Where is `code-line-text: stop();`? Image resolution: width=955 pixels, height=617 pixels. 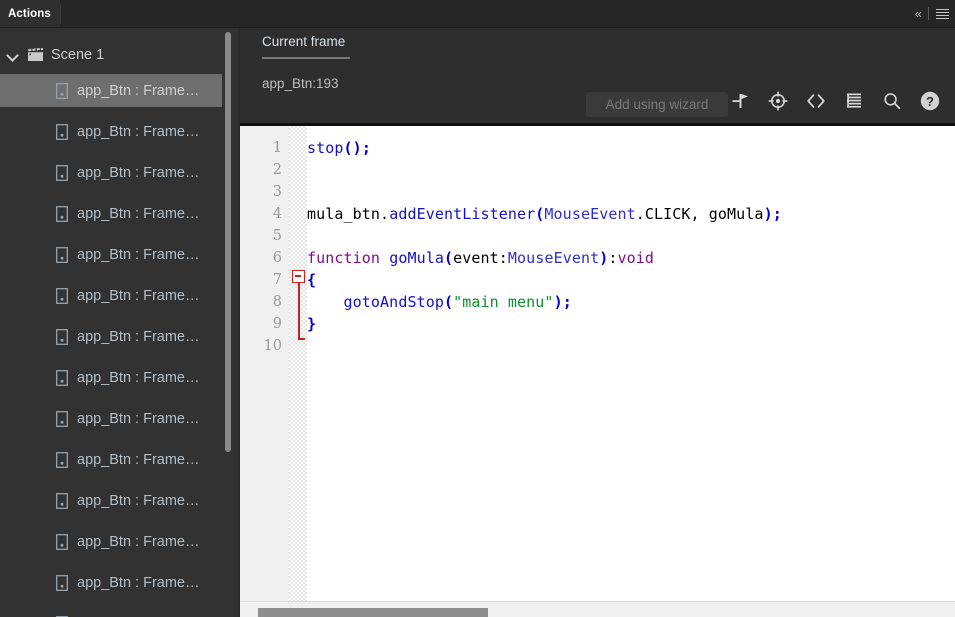
code-line-text: stop(); is located at coordinates (339, 148).